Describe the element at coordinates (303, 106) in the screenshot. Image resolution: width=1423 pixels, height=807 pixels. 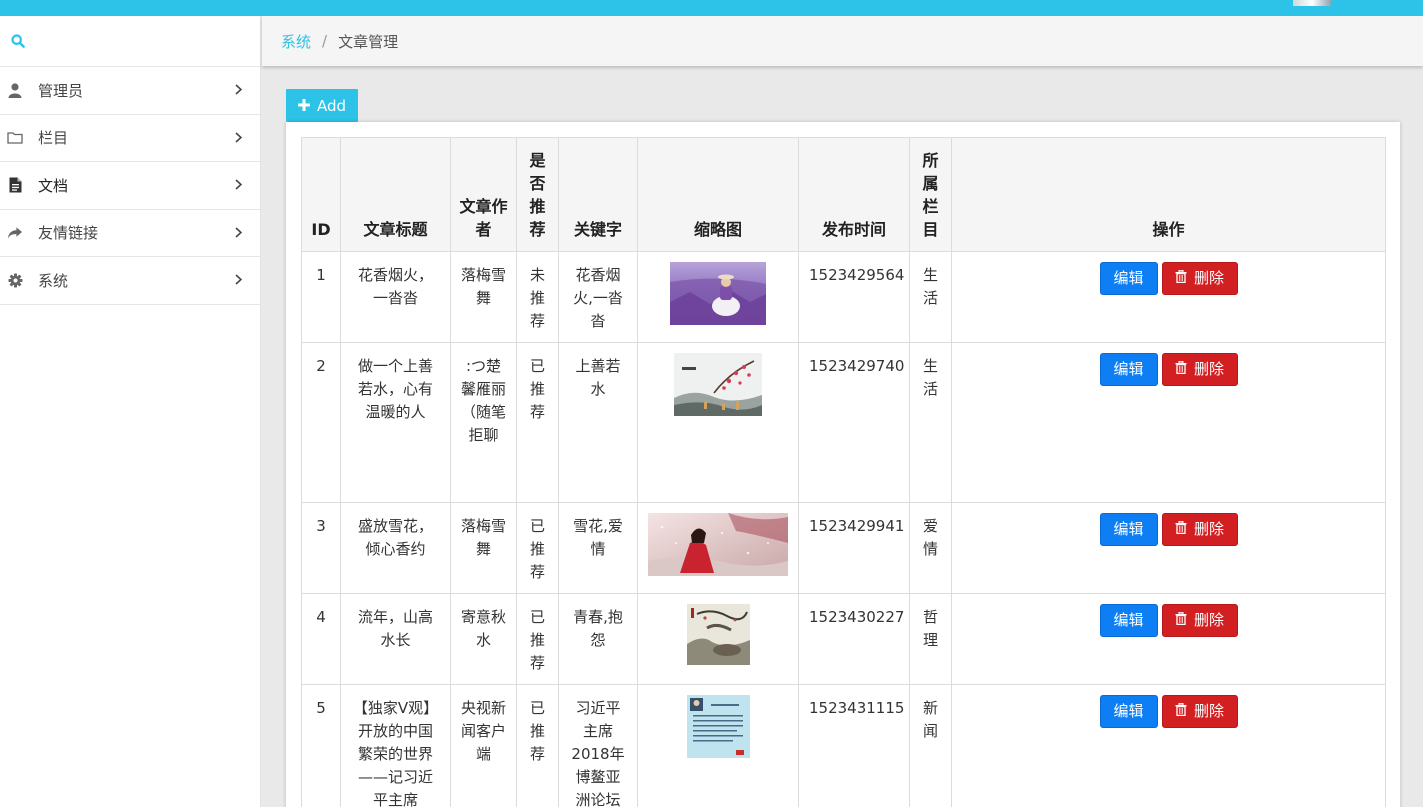
I see `plus-icon` at that location.